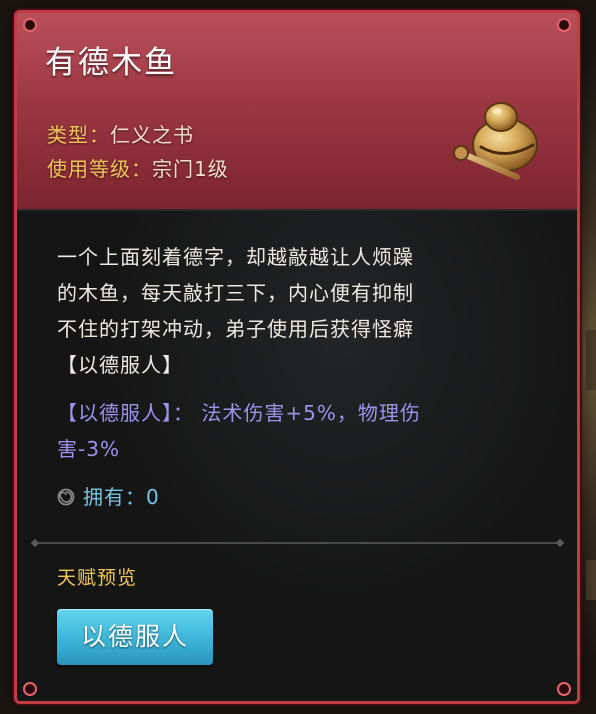 The height and width of the screenshot is (714, 596). What do you see at coordinates (66, 497) in the screenshot?
I see `swirl-icon` at bounding box center [66, 497].